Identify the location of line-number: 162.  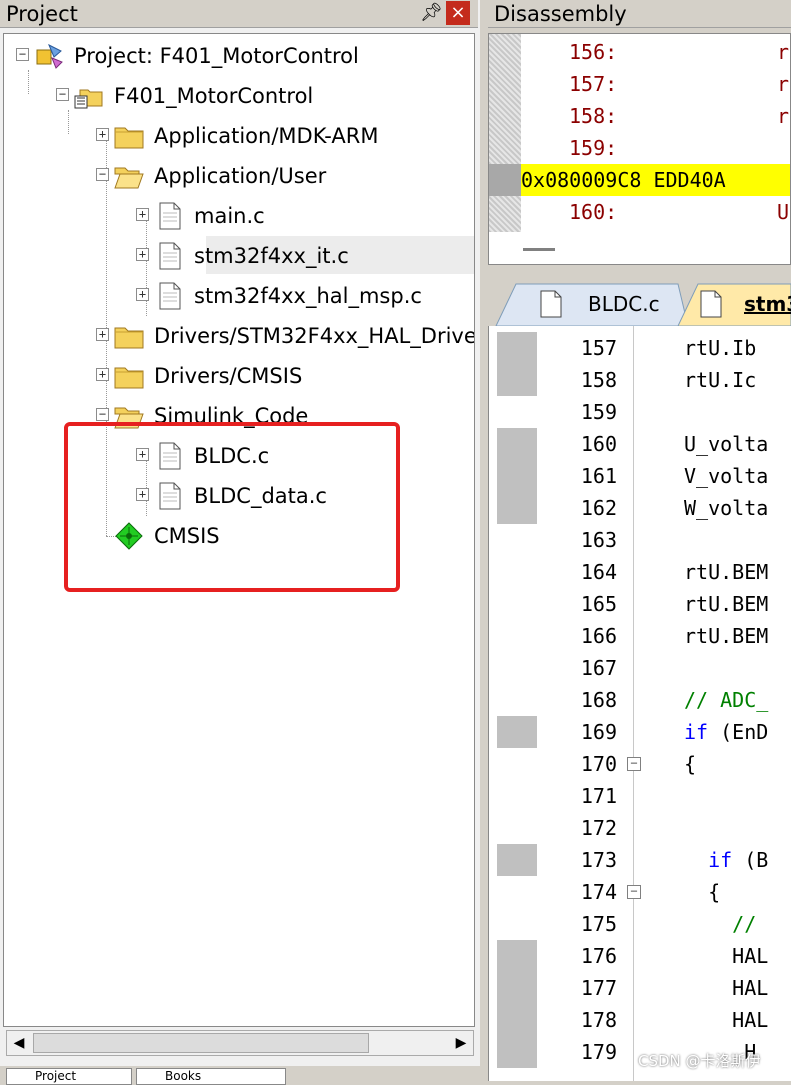
(598, 508).